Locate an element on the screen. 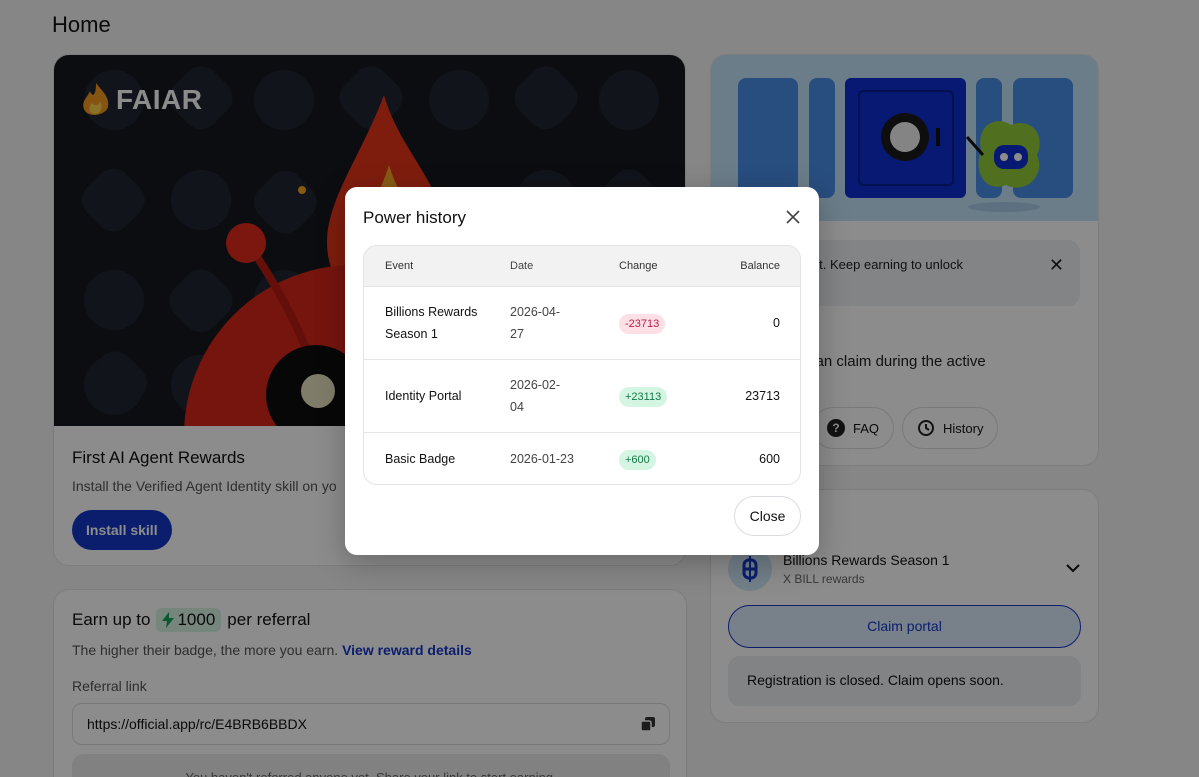 This screenshot has width=1199, height=777. row-change: +23113 is located at coordinates (663, 395).